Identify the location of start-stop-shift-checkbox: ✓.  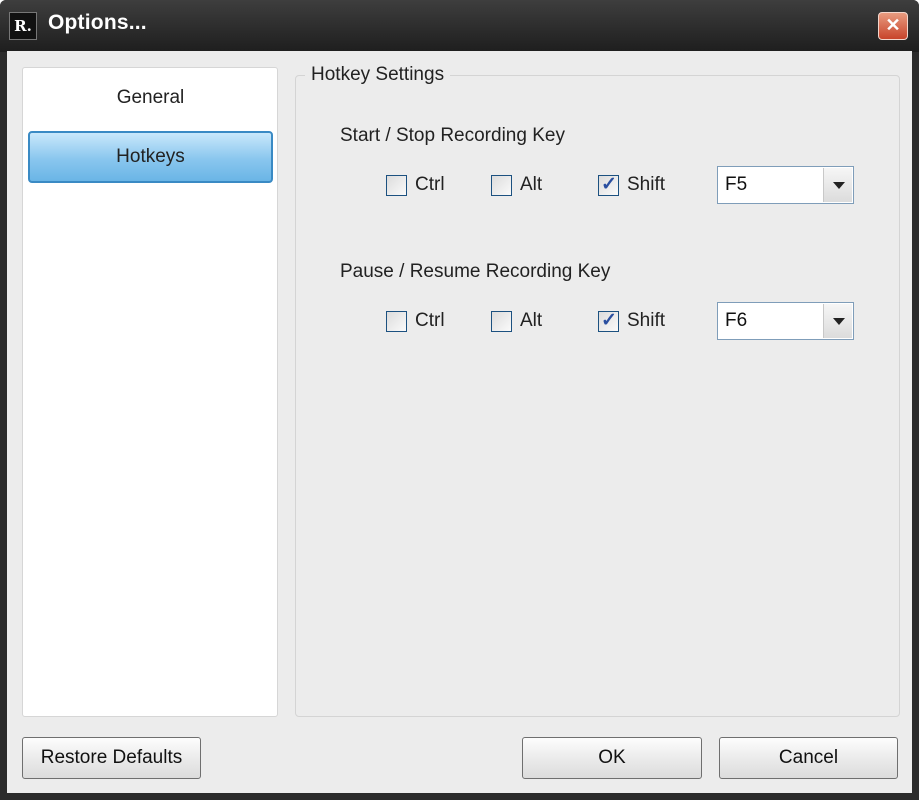
(608, 185).